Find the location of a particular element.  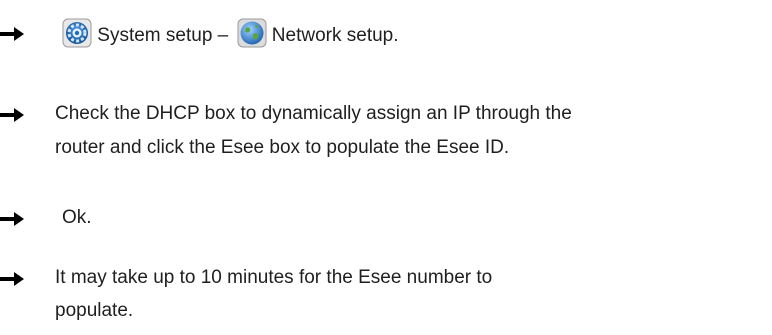

network-globe-icon is located at coordinates (252, 33).